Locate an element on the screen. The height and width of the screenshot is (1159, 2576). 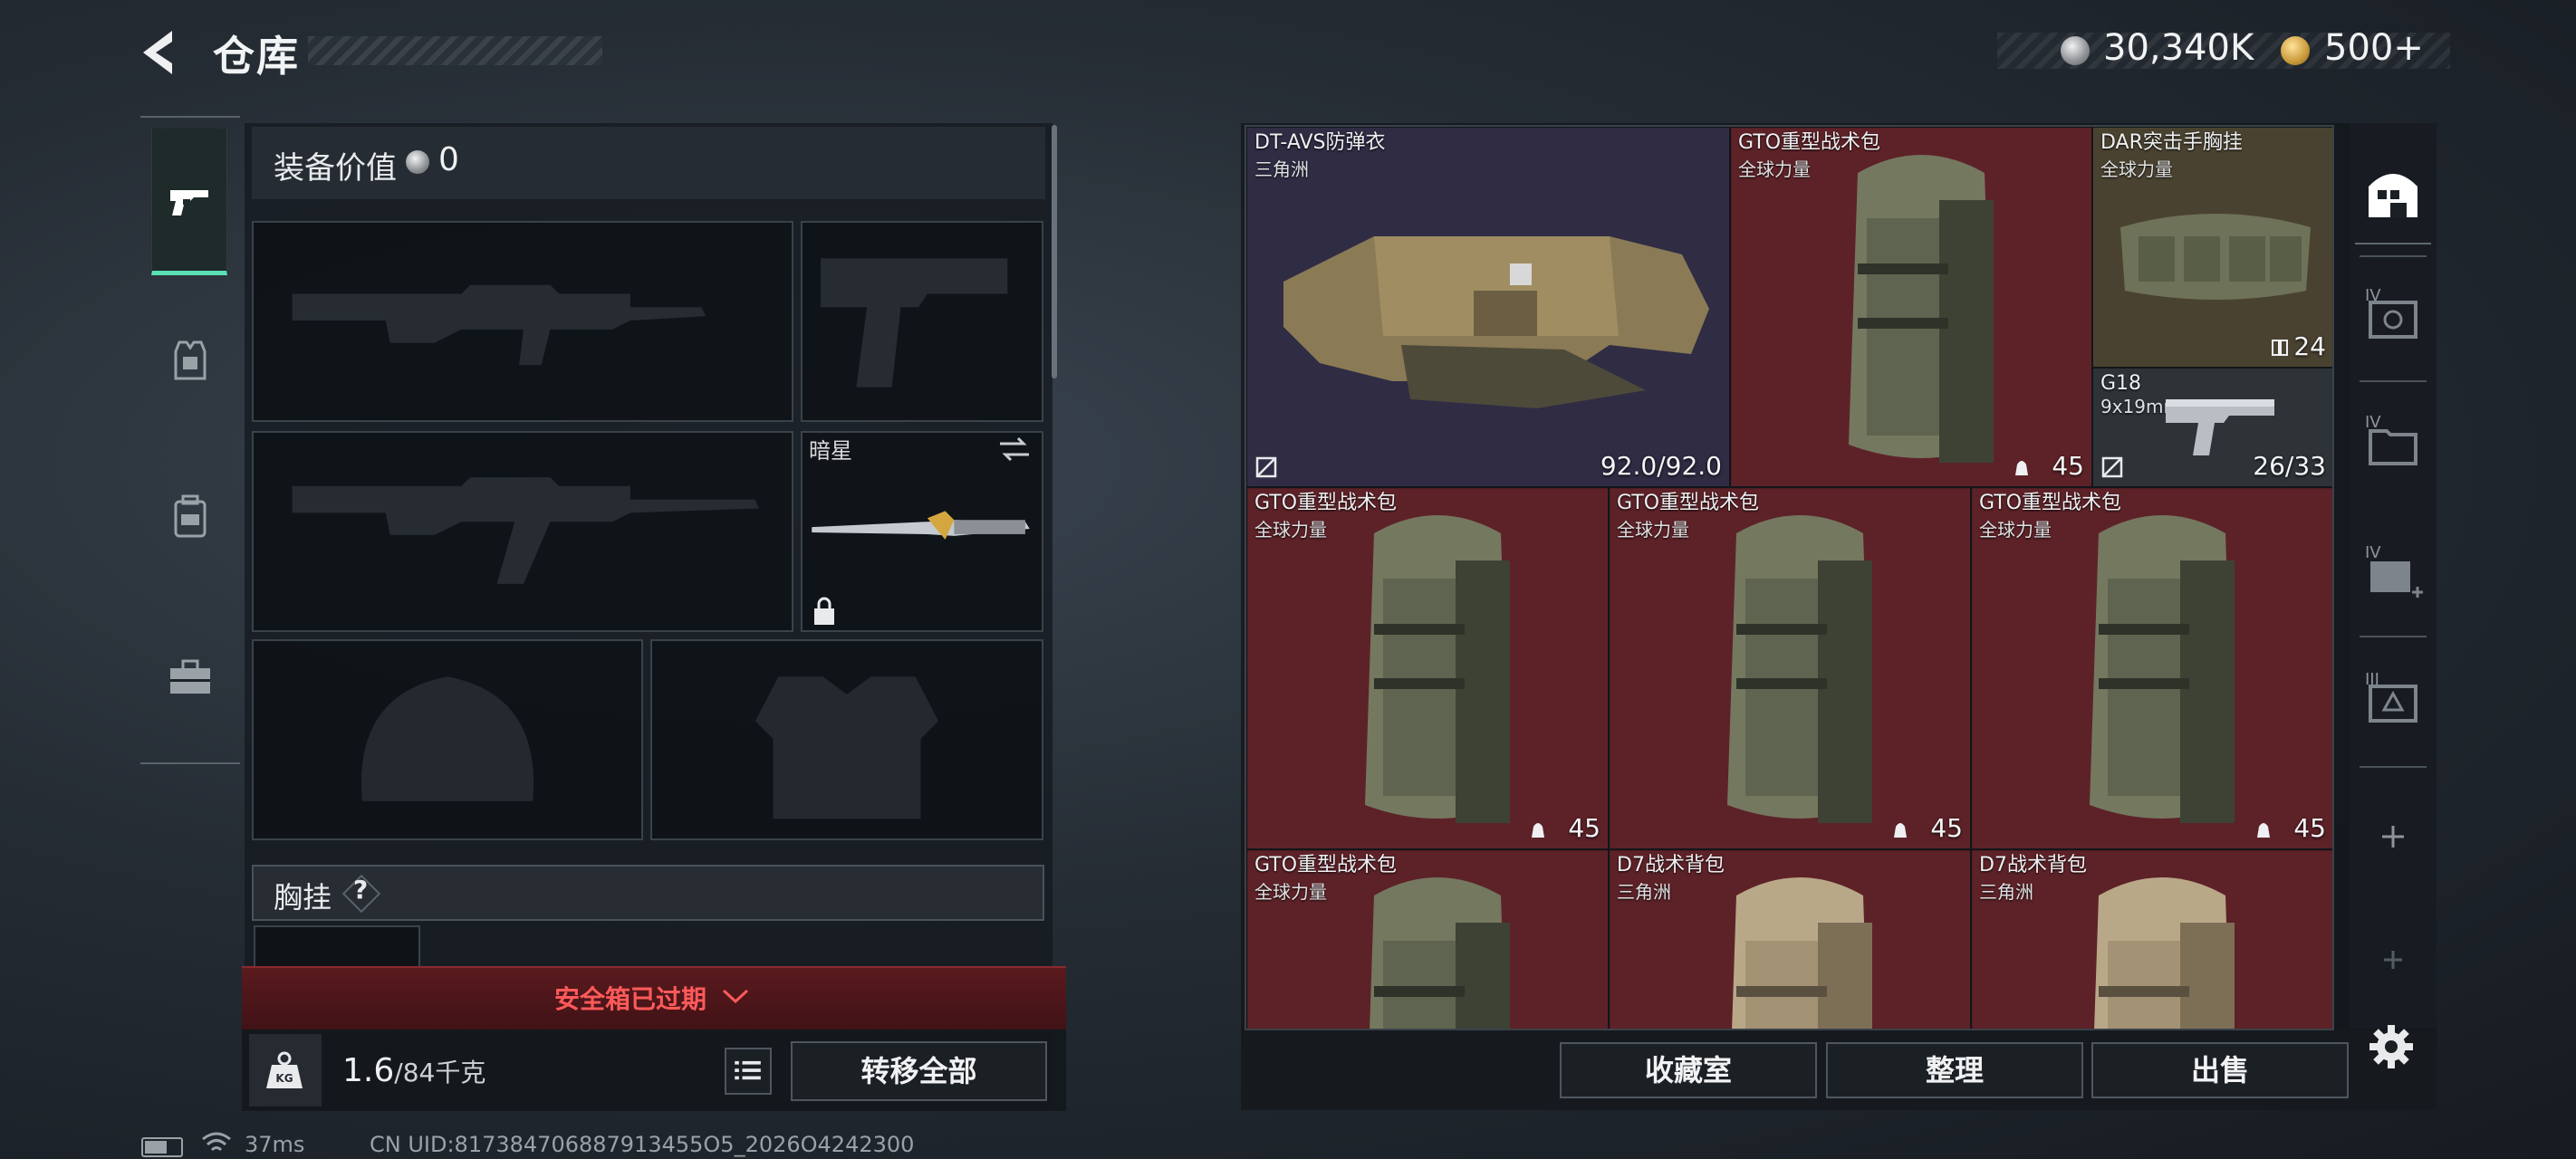
page-title: 仓库 is located at coordinates (256, 57).